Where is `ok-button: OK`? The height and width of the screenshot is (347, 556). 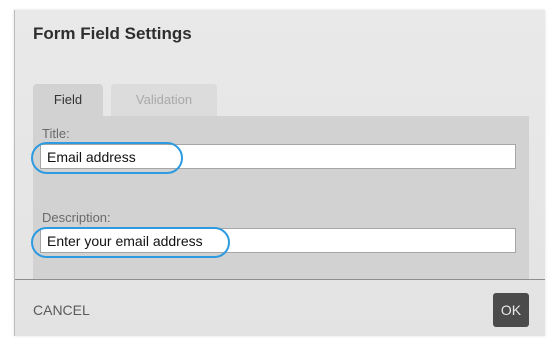
ok-button: OK is located at coordinates (511, 310).